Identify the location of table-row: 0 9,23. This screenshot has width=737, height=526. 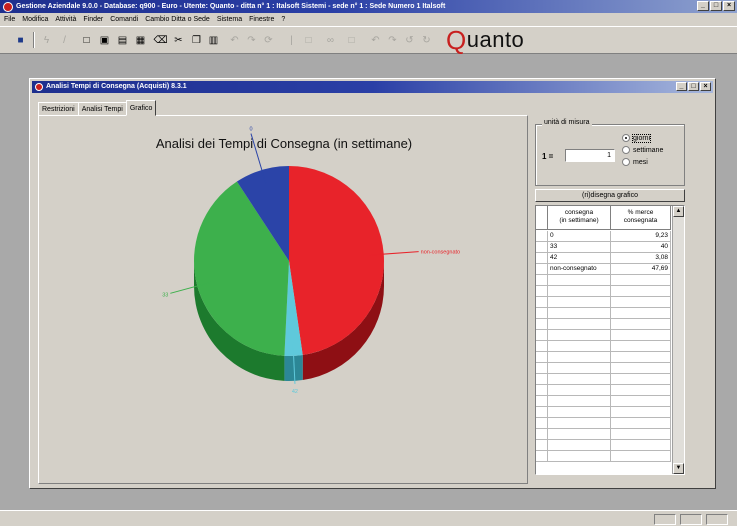
(603, 236).